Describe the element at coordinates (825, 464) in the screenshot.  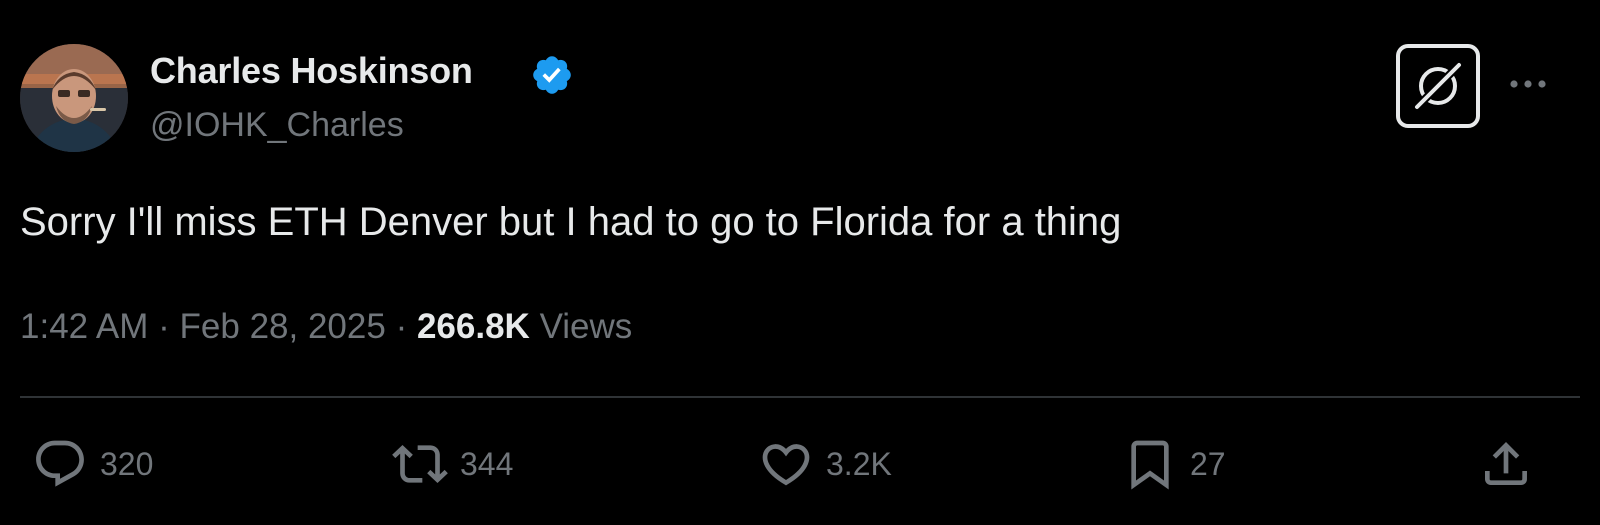
I see `like-button: 3.2K` at that location.